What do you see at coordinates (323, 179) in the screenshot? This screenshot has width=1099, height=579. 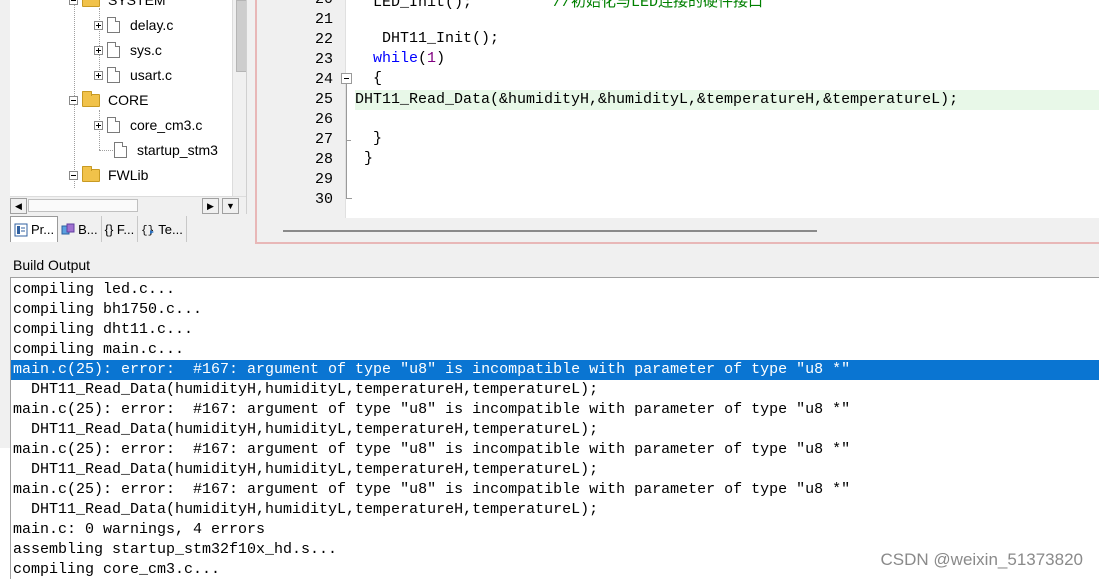 I see `line-number: 29` at bounding box center [323, 179].